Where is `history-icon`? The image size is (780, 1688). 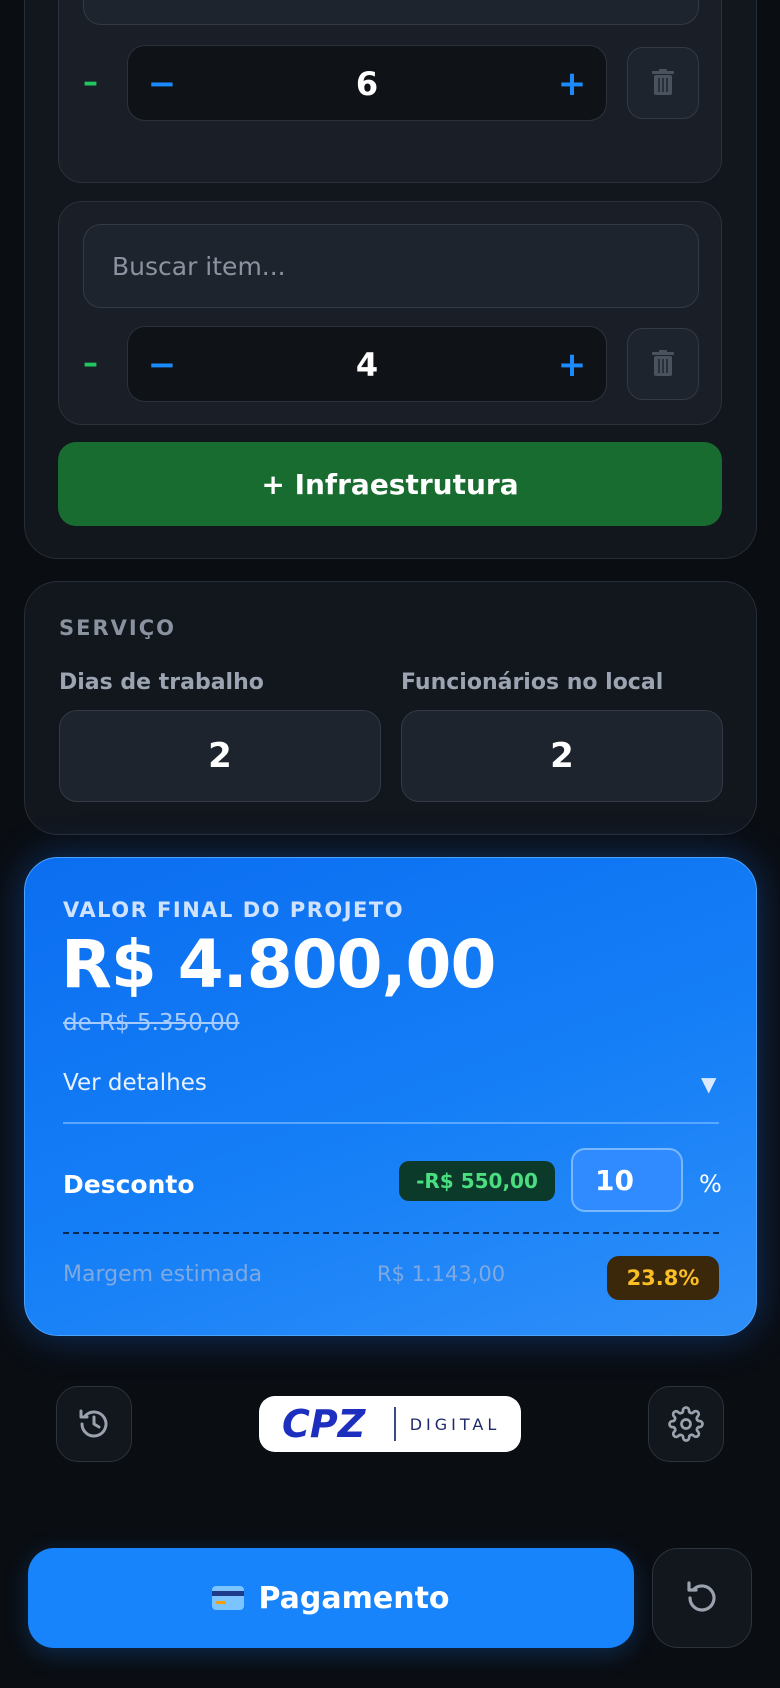 history-icon is located at coordinates (93, 1423).